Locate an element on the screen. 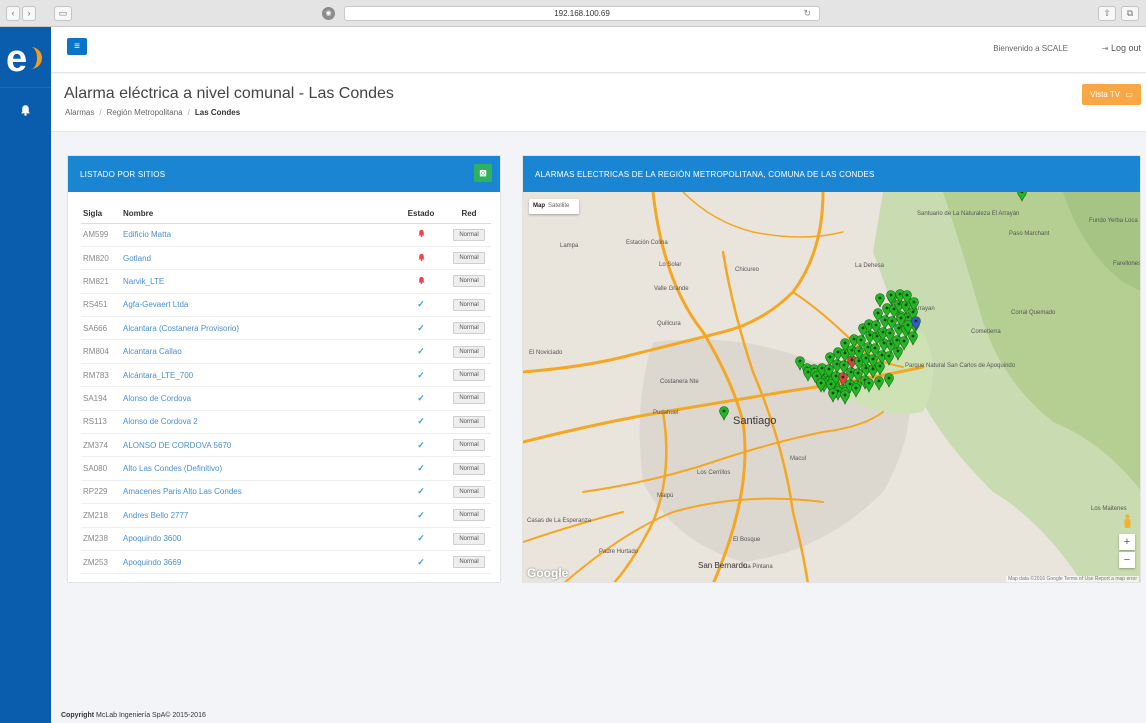  map-place-label: Padre Hurtado is located at coordinates (619, 552).